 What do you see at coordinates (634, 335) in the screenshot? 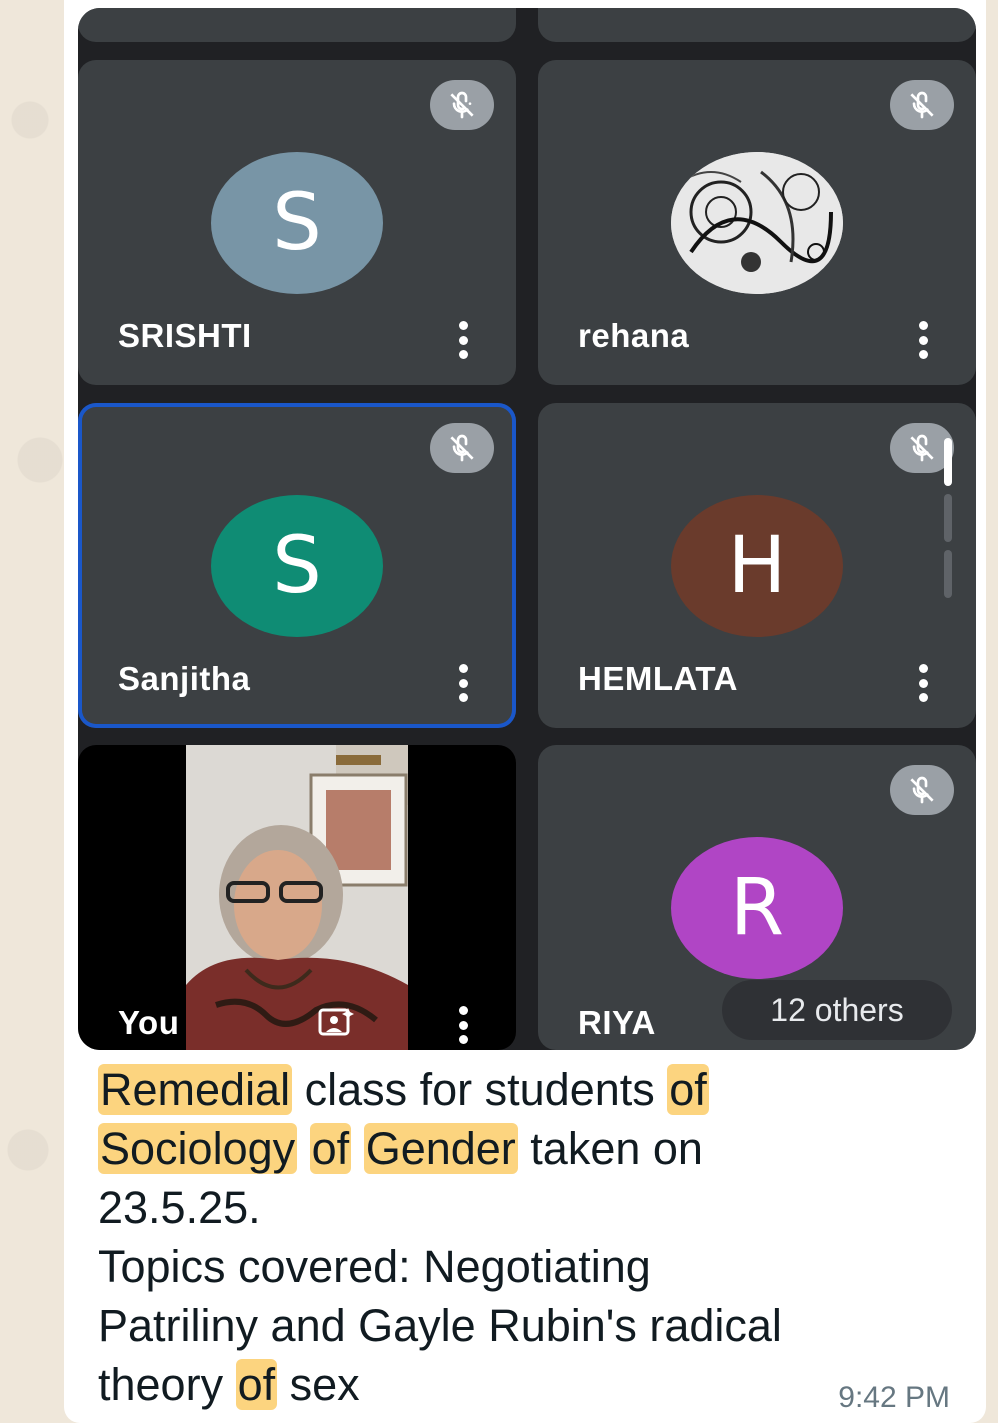
I see `participant-name: rehana` at bounding box center [634, 335].